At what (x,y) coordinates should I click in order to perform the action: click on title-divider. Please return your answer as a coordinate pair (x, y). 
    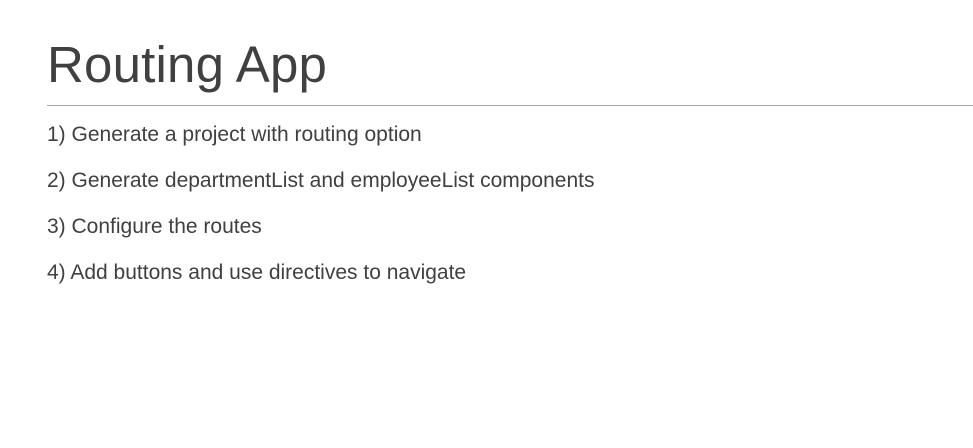
    Looking at the image, I should click on (510, 105).